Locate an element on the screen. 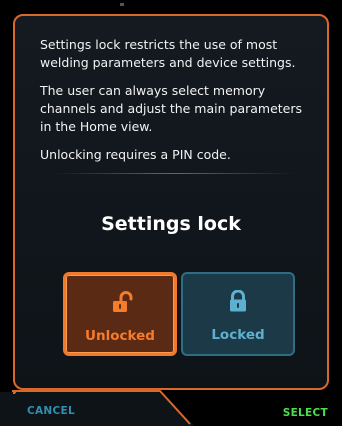 Image resolution: width=342 pixels, height=426 pixels. info-paragraph-3: Unlocking requires a PIN code. is located at coordinates (135, 154).